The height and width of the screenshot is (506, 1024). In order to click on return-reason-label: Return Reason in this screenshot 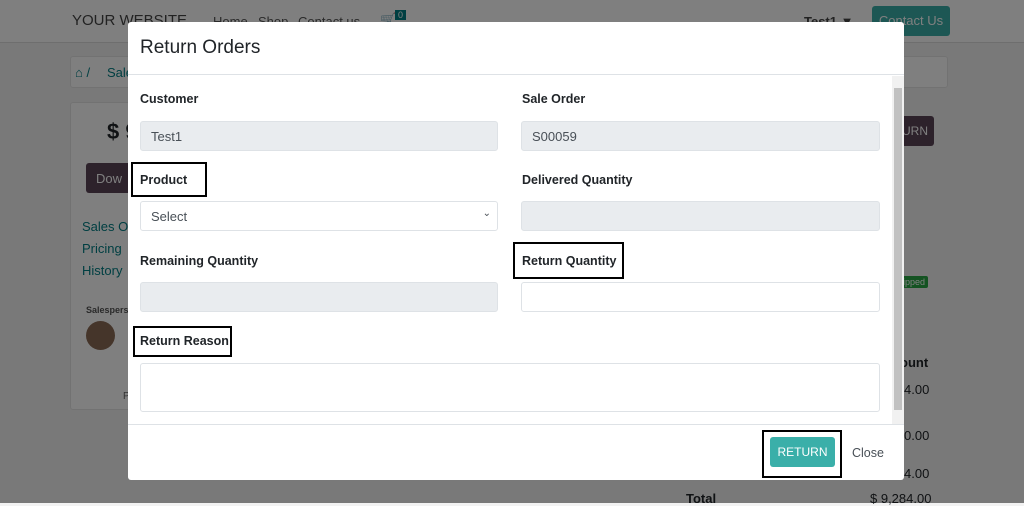, I will do `click(184, 341)`.